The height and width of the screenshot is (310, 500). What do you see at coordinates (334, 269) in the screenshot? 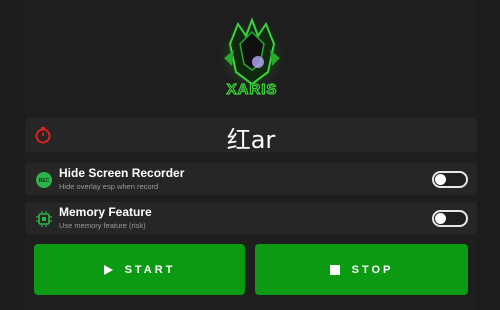
I see `stop-icon` at bounding box center [334, 269].